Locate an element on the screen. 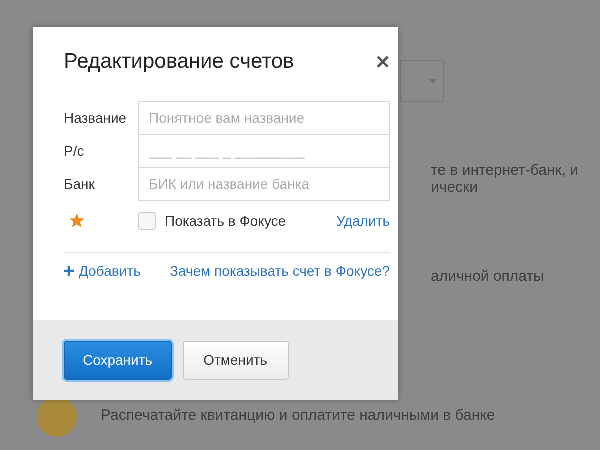  input-field: ___ __ ___ _ _________ is located at coordinates (264, 151).